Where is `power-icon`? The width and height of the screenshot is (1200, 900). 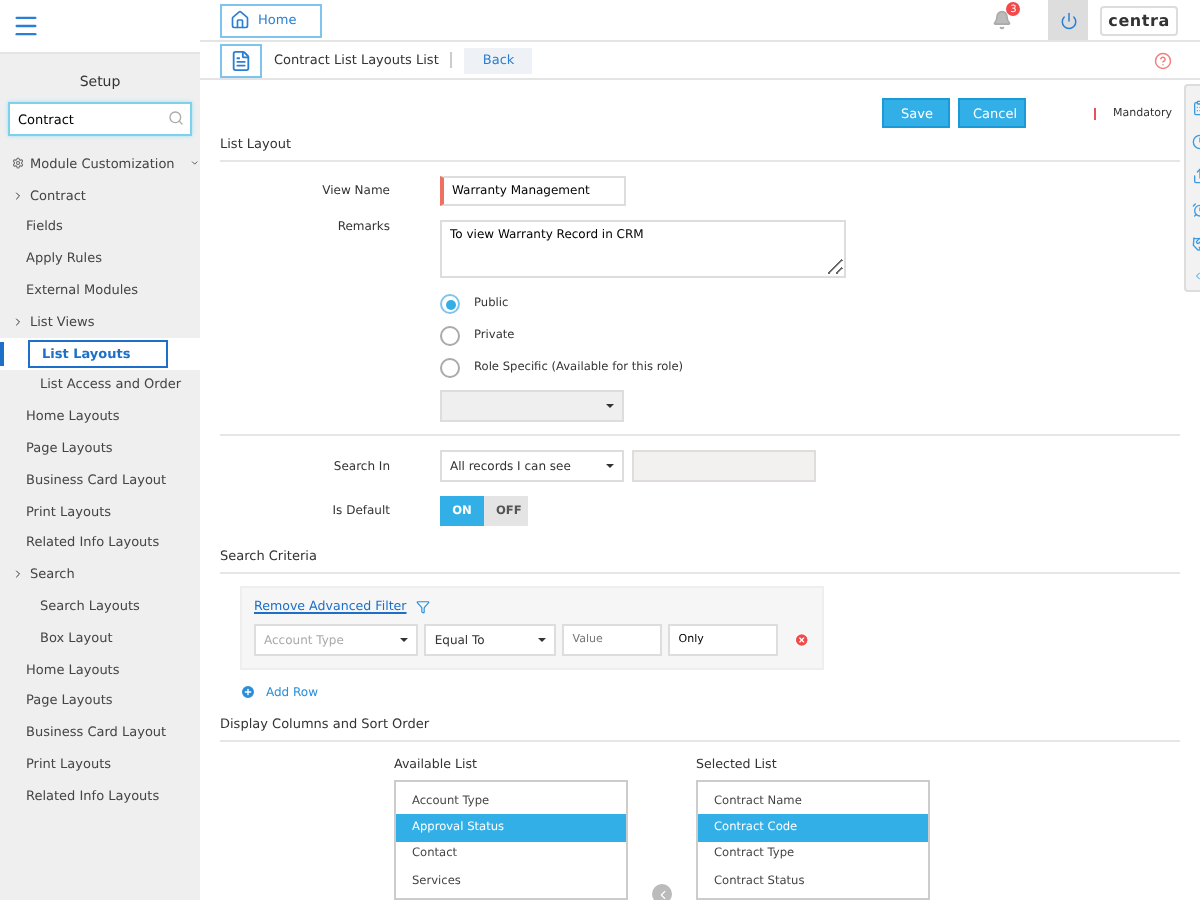
power-icon is located at coordinates (1068, 20).